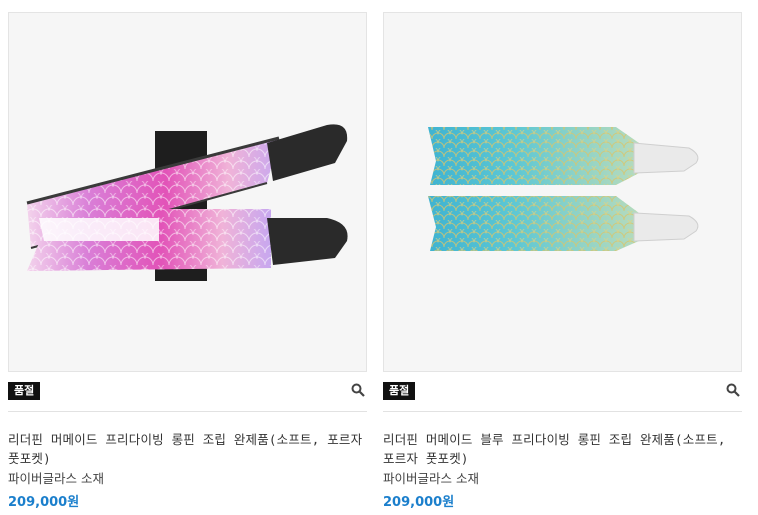  I want to click on pink-mermaid-fins-image, so click(187, 202).